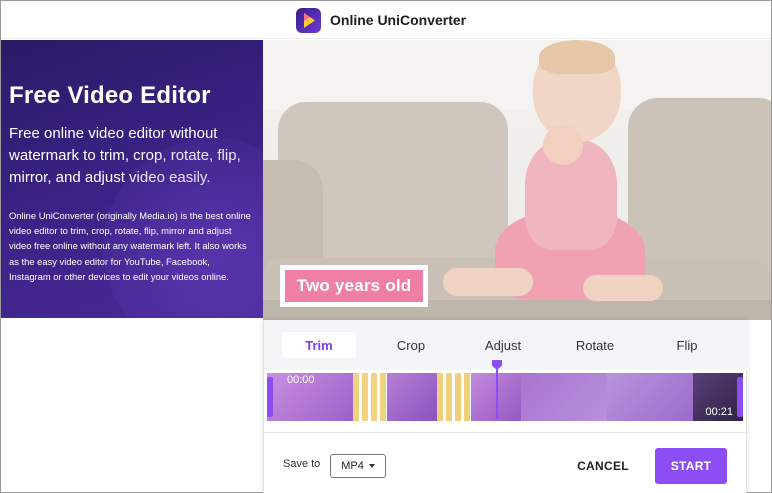  I want to click on panel-divider, so click(506, 432).